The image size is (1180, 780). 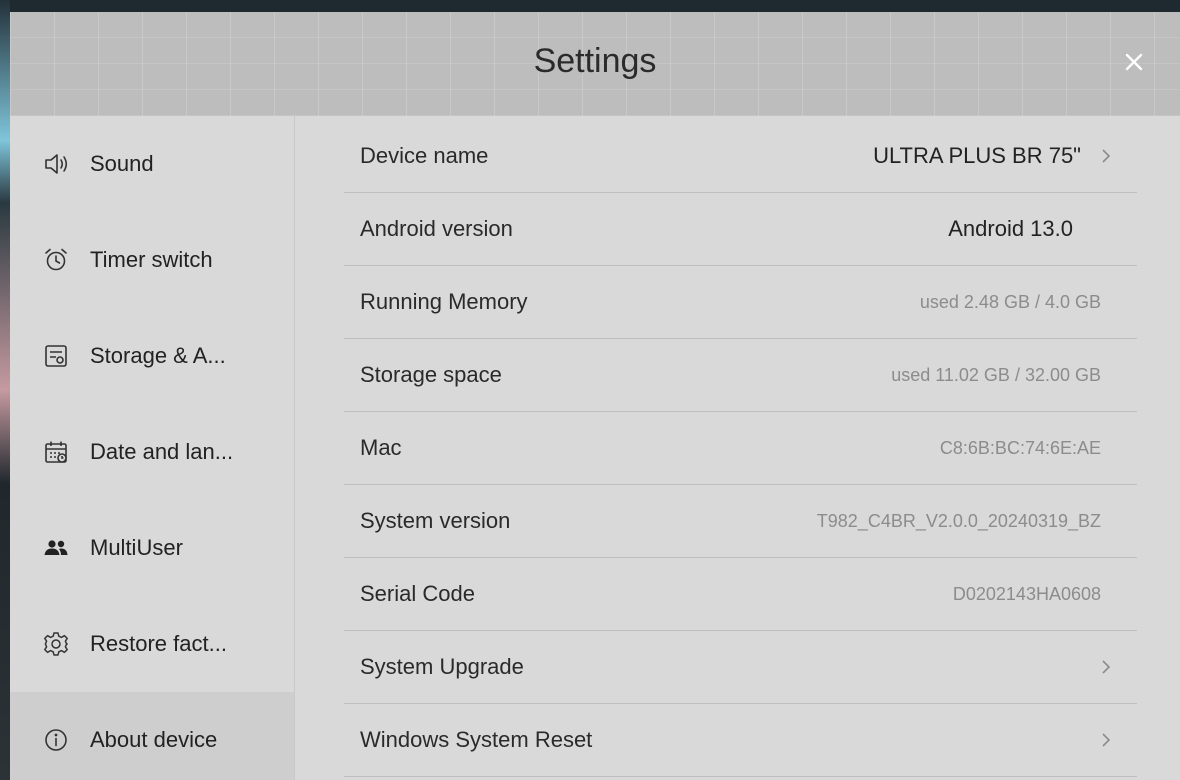 What do you see at coordinates (436, 228) in the screenshot?
I see `row-label: Android version` at bounding box center [436, 228].